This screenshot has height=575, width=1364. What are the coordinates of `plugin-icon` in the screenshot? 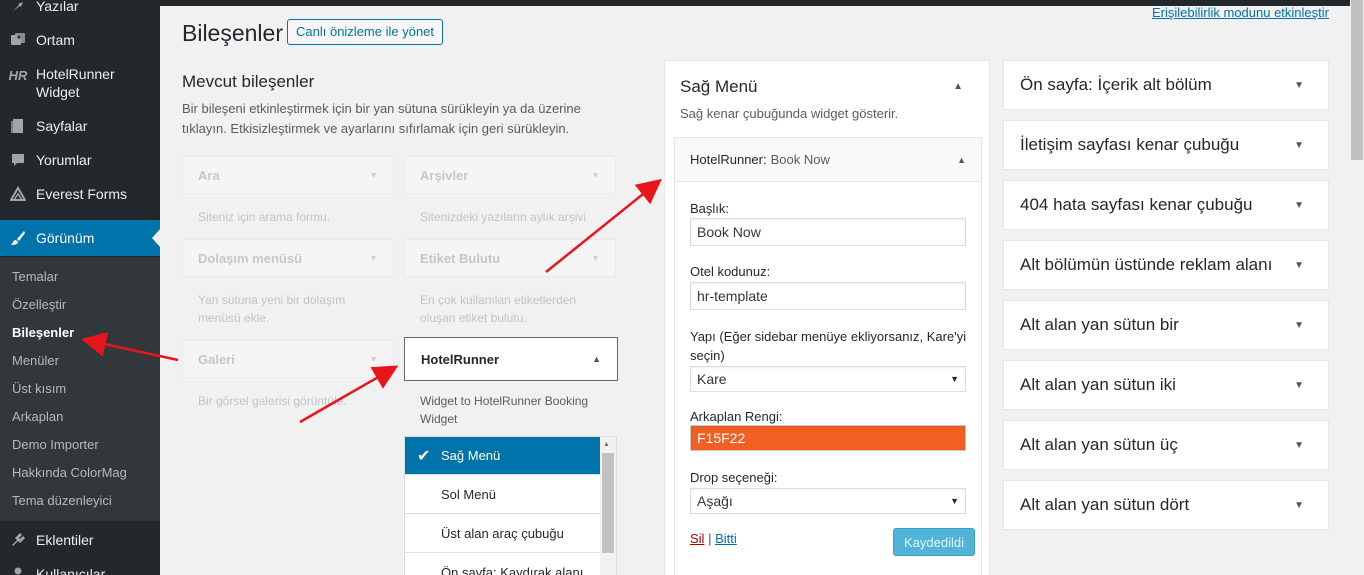 It's located at (18, 540).